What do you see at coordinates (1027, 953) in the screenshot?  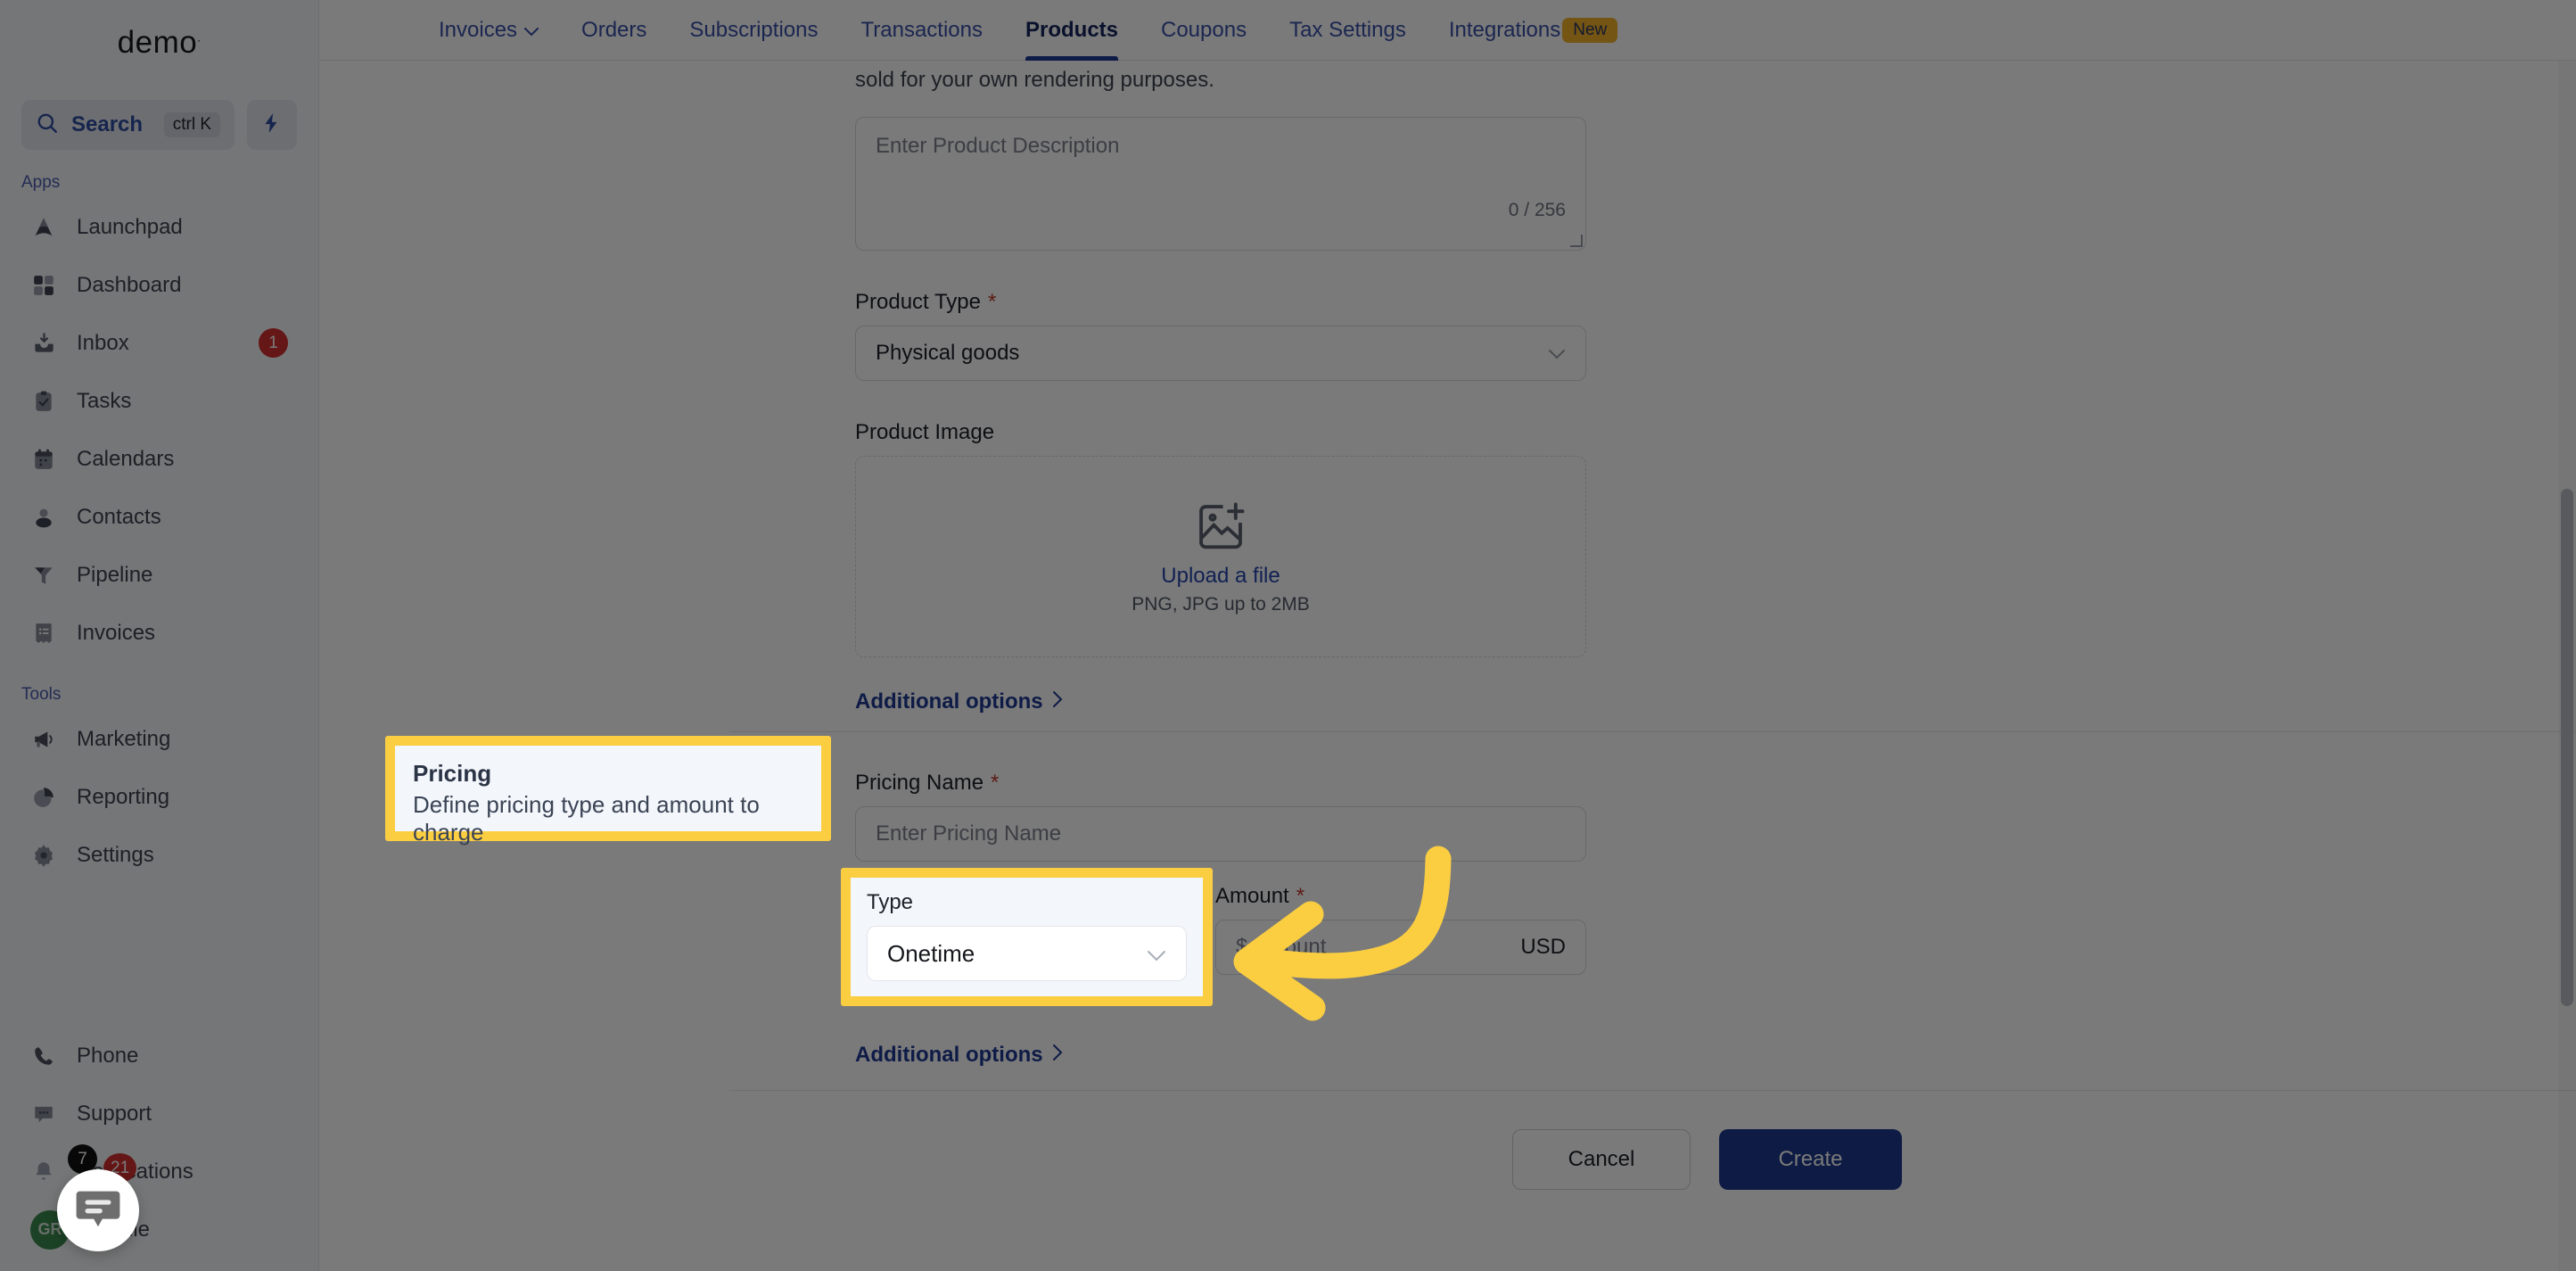 I see `type-select: Onetime` at bounding box center [1027, 953].